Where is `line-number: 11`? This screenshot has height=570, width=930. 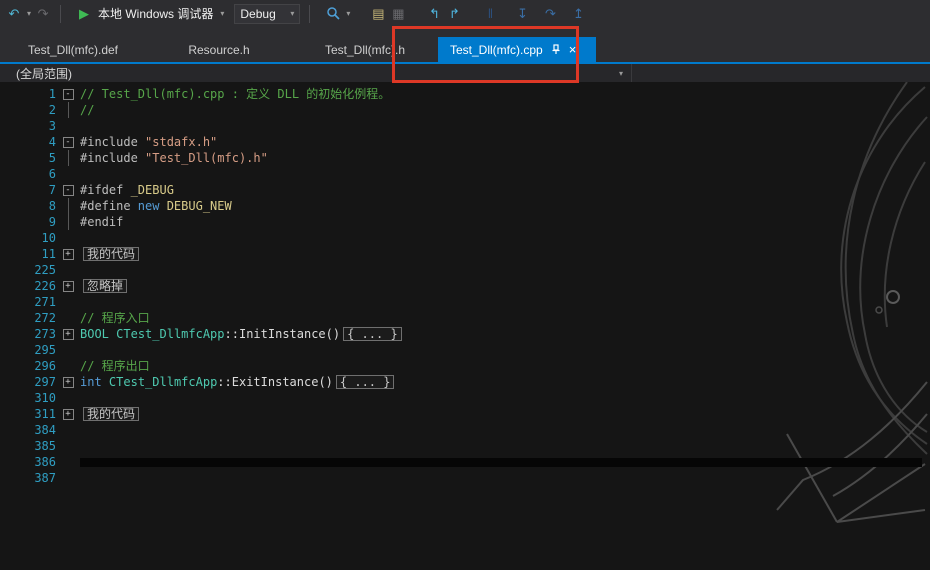
line-number: 11 is located at coordinates (48, 254).